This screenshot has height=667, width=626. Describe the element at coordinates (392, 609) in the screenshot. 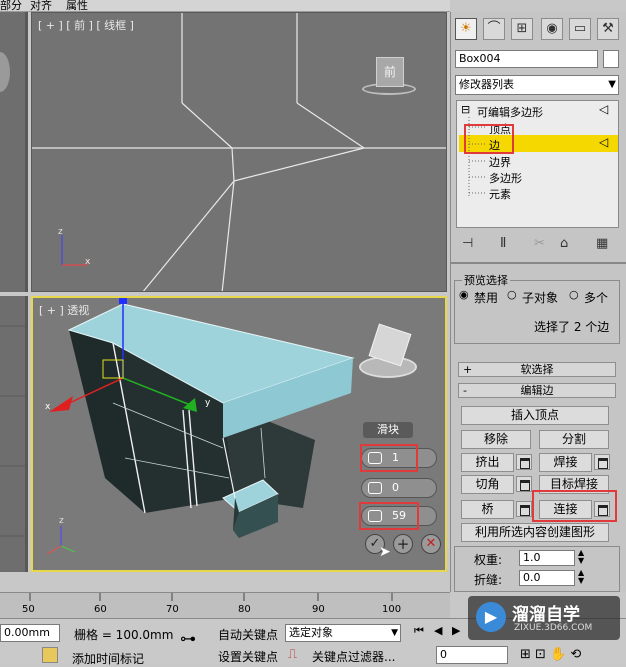

I see `tick-100: 100` at that location.